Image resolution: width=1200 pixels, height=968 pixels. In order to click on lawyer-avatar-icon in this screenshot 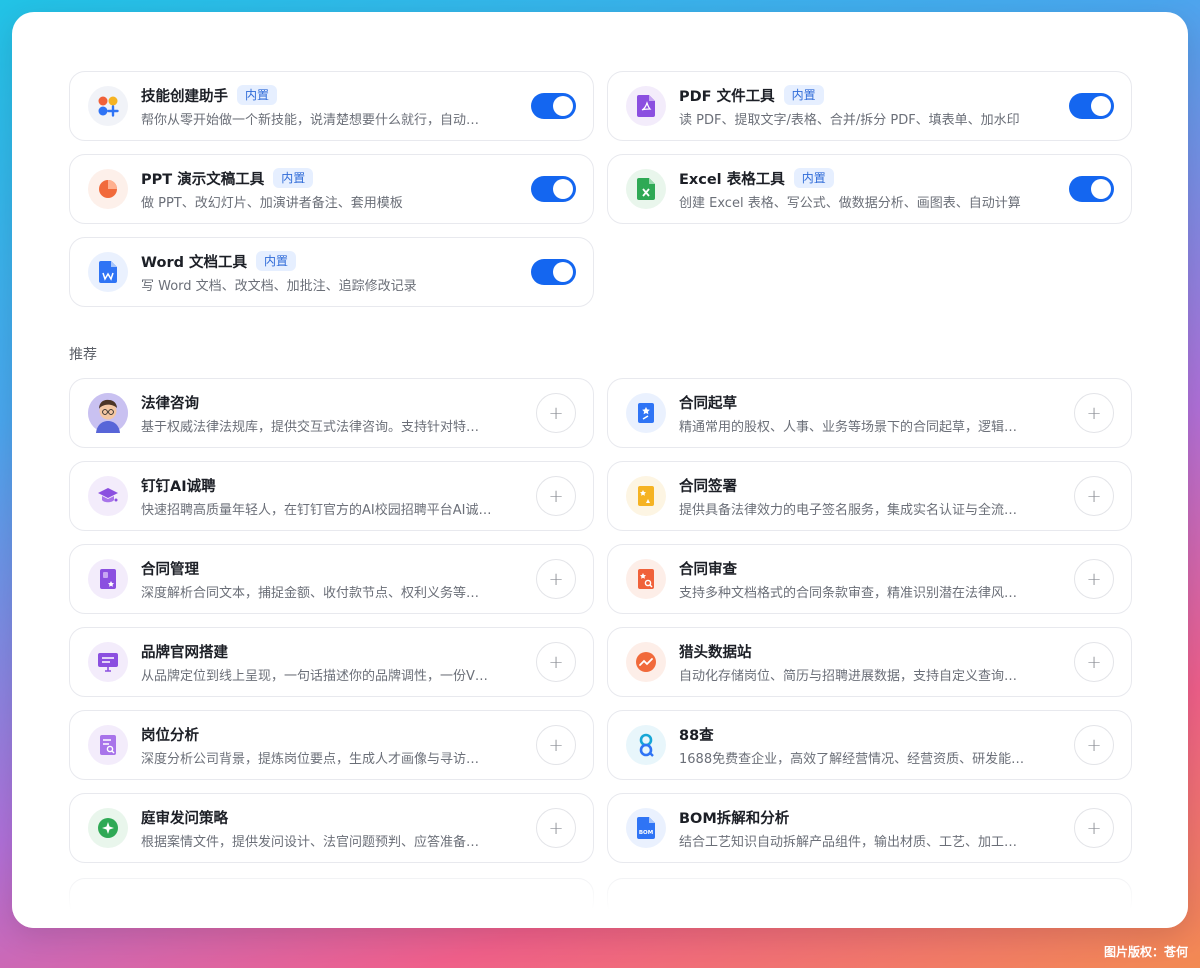, I will do `click(108, 413)`.